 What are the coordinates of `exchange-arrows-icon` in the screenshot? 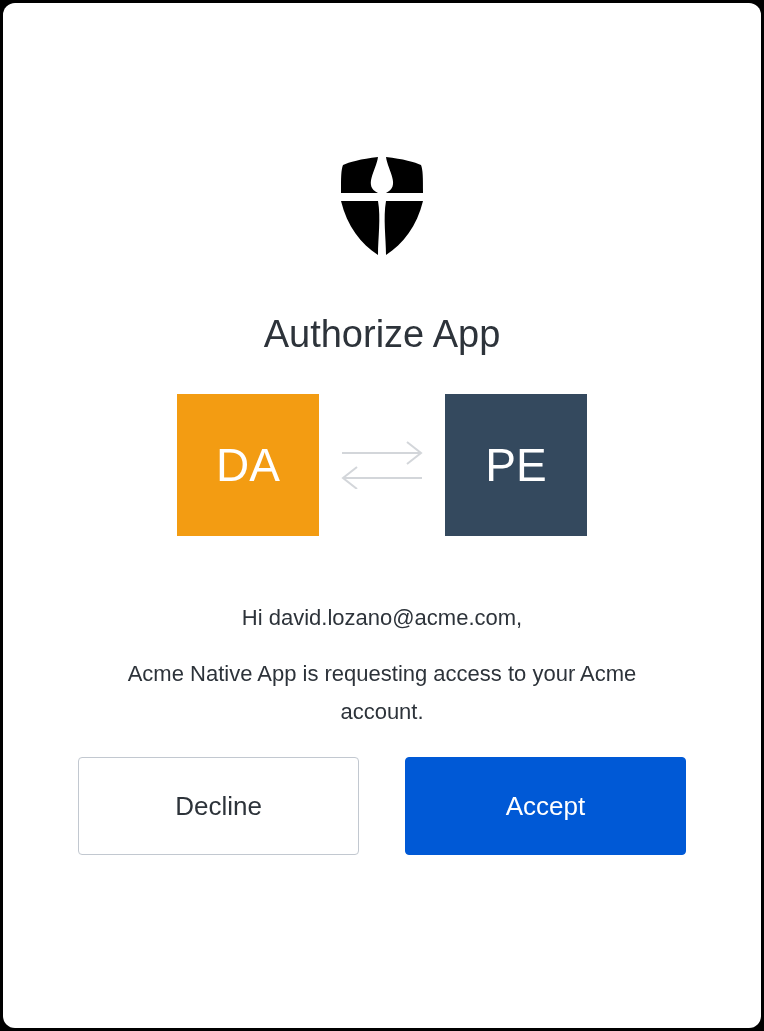 It's located at (382, 465).